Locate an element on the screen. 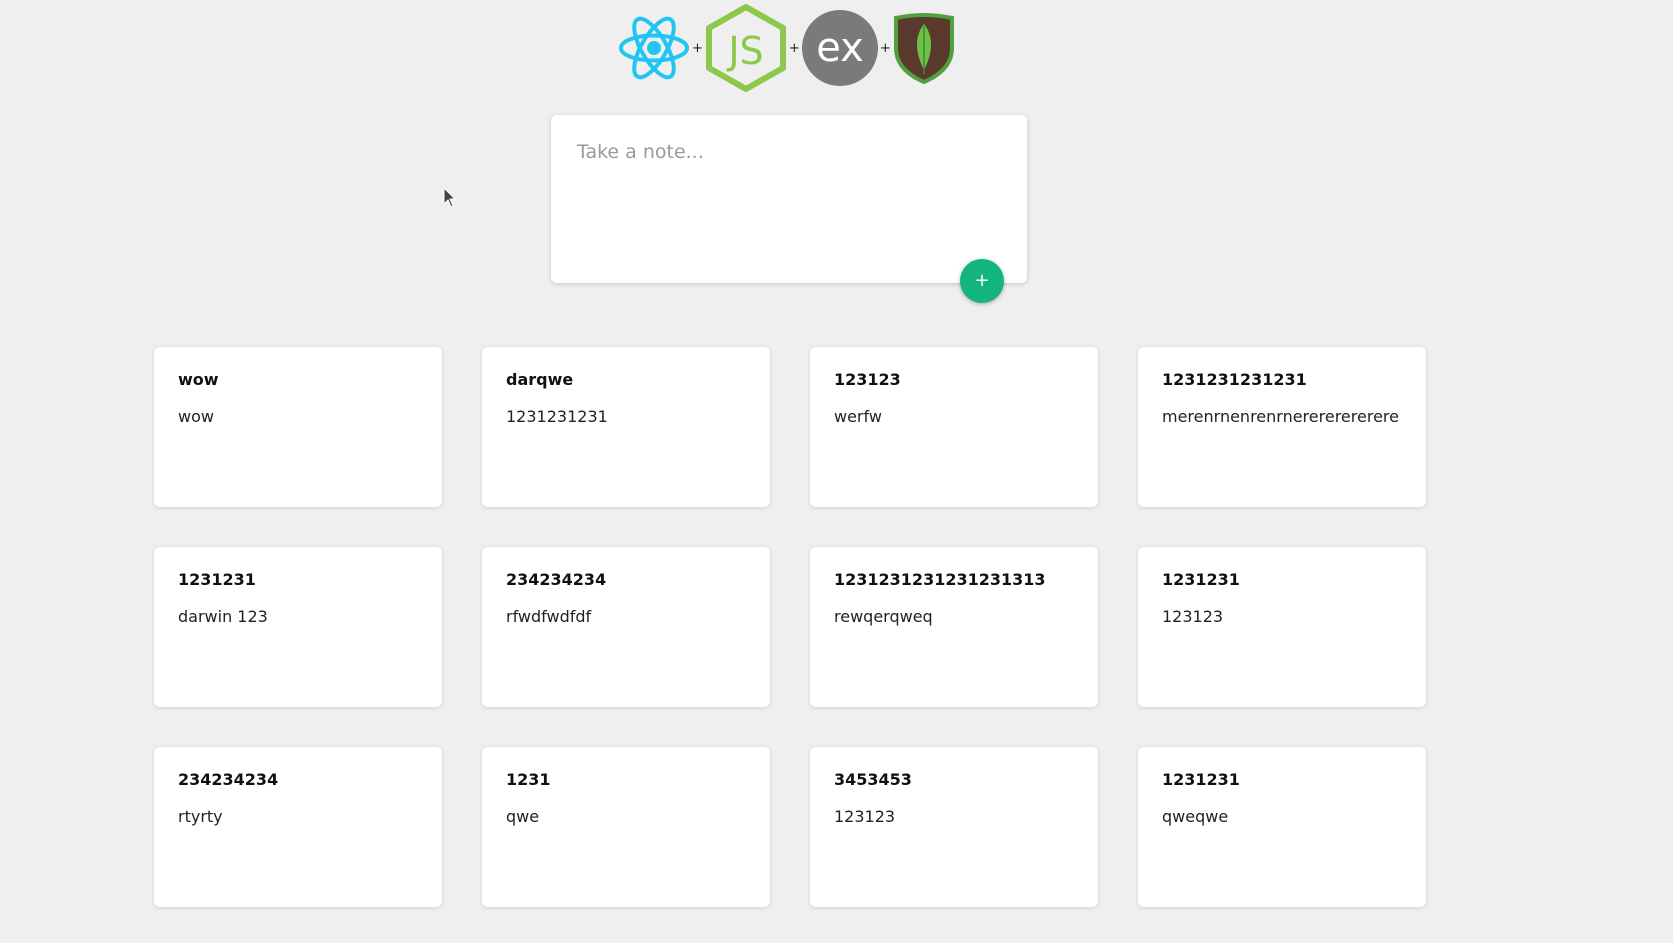  note-card: 234234234 rtyrty is located at coordinates (298, 827).